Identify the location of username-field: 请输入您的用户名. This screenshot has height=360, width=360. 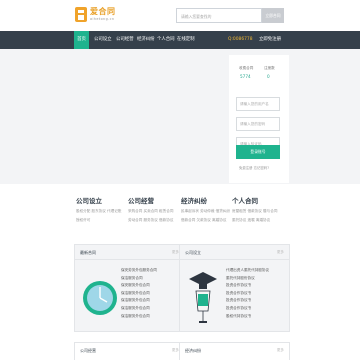
(258, 104).